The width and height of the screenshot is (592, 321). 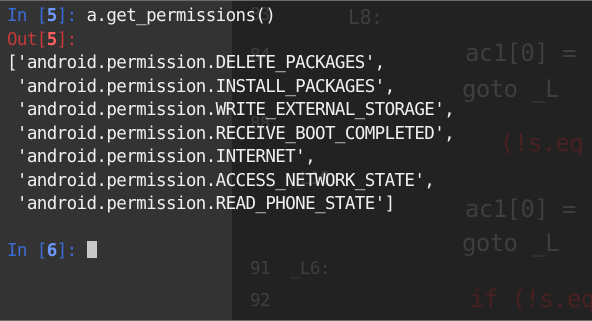 I want to click on out-prompt-number: 5, so click(x=52, y=39).